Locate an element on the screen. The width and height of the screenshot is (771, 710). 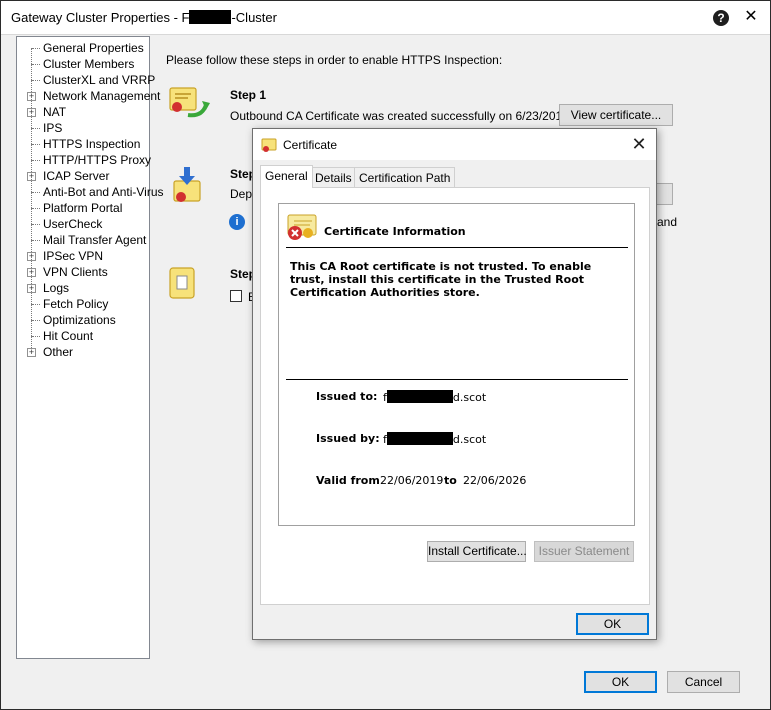
cancel-button: Cancel is located at coordinates (703, 682).